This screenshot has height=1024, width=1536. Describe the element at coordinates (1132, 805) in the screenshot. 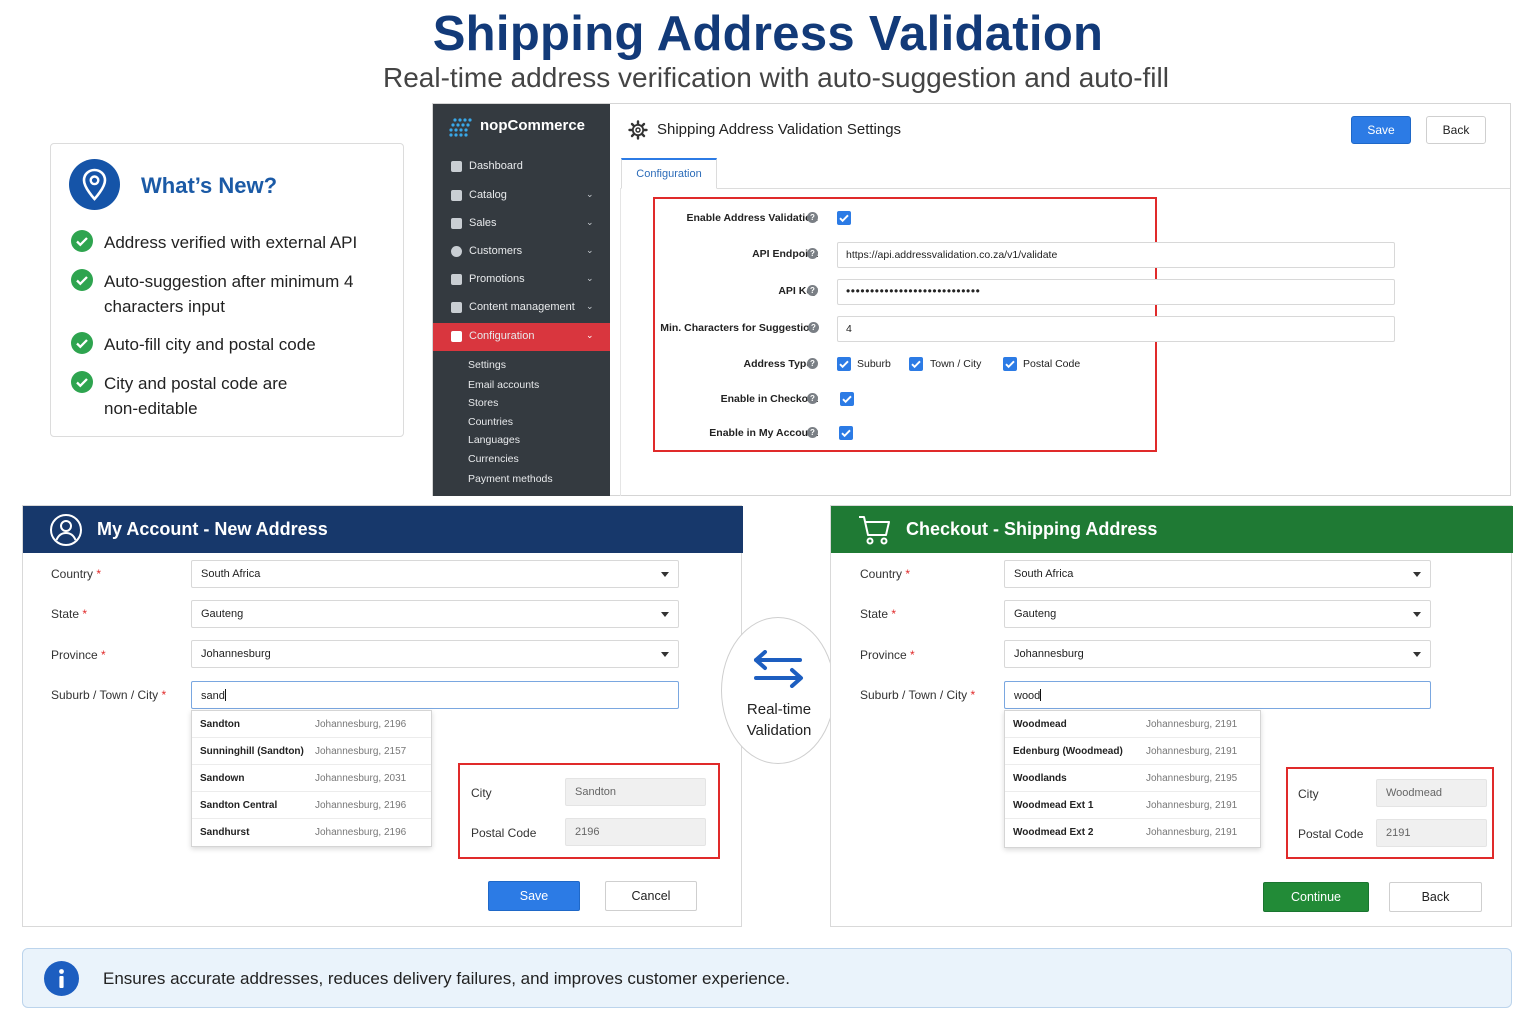

I see `suggestion-item: Woodmead Ext 1 Johannesburg, 2191` at that location.